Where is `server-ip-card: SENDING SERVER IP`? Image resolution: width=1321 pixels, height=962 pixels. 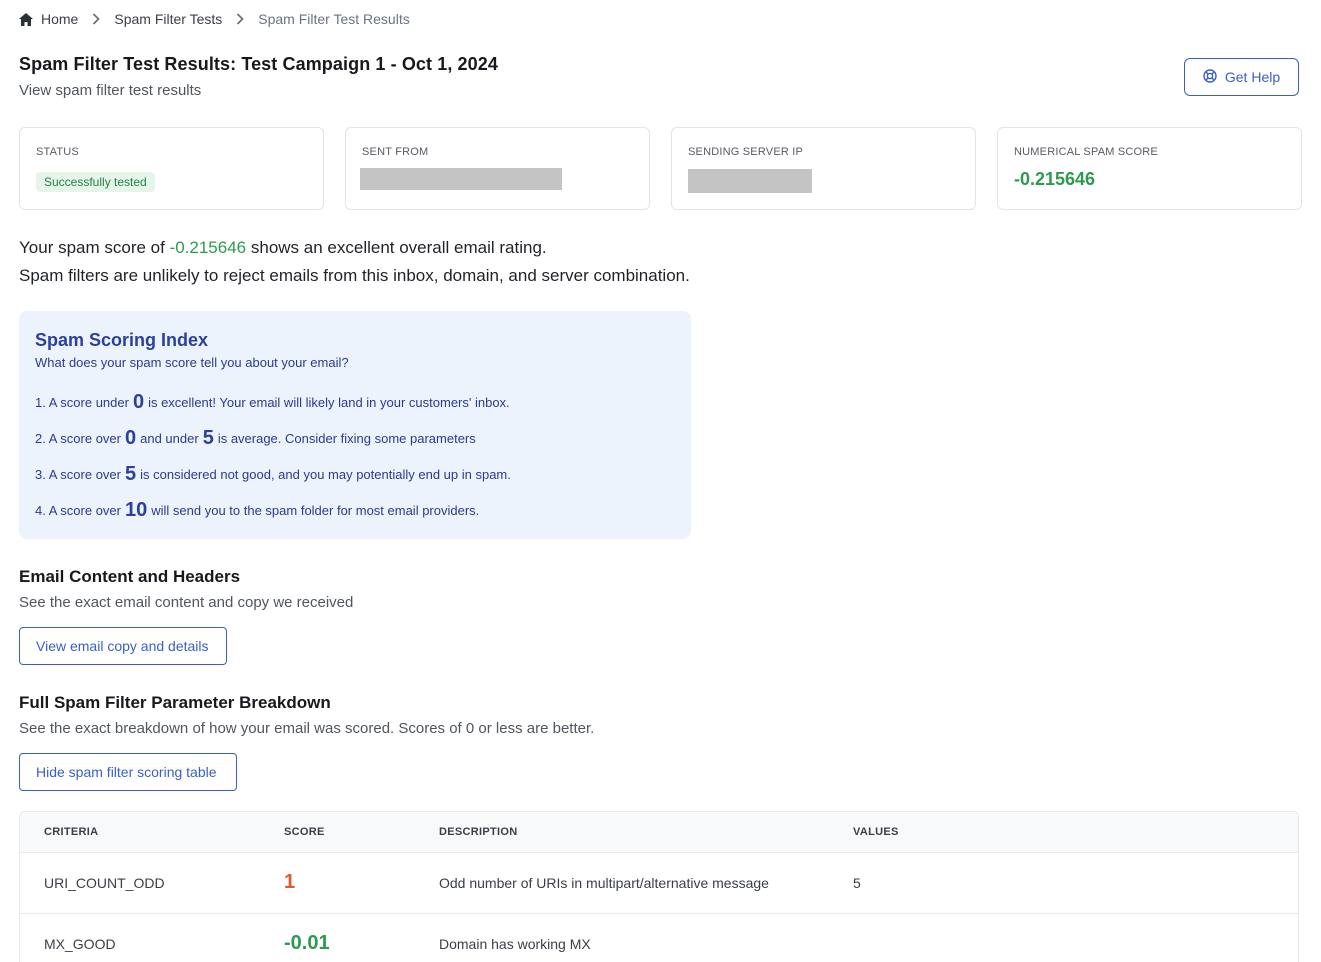 server-ip-card: SENDING SERVER IP is located at coordinates (823, 168).